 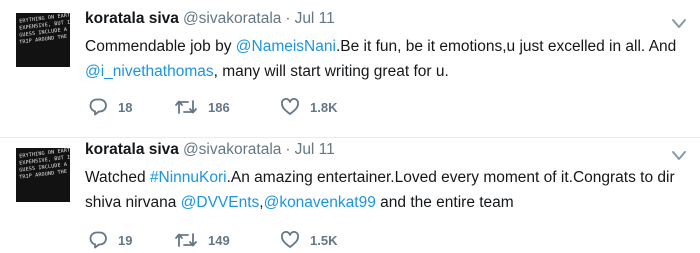 I want to click on mention-link: @NameisNani, so click(x=286, y=46).